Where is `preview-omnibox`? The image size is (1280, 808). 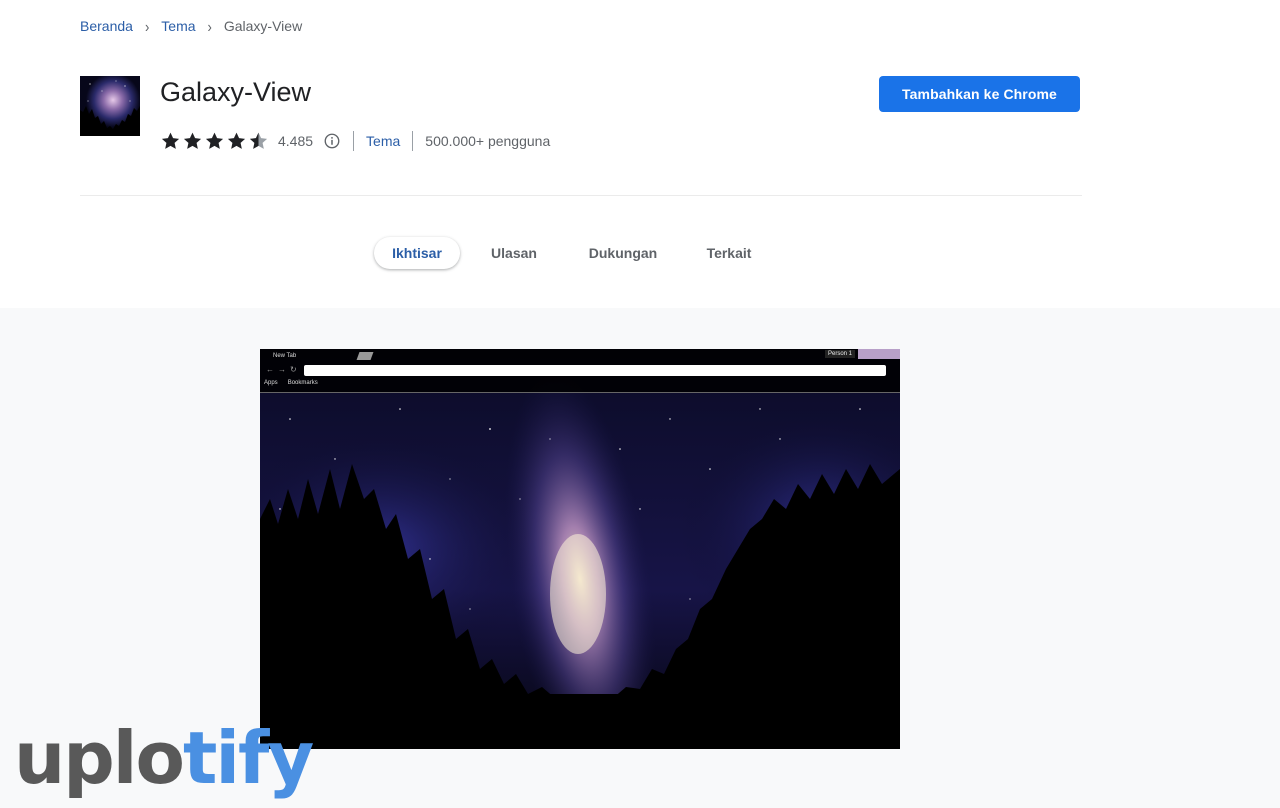
preview-omnibox is located at coordinates (595, 370).